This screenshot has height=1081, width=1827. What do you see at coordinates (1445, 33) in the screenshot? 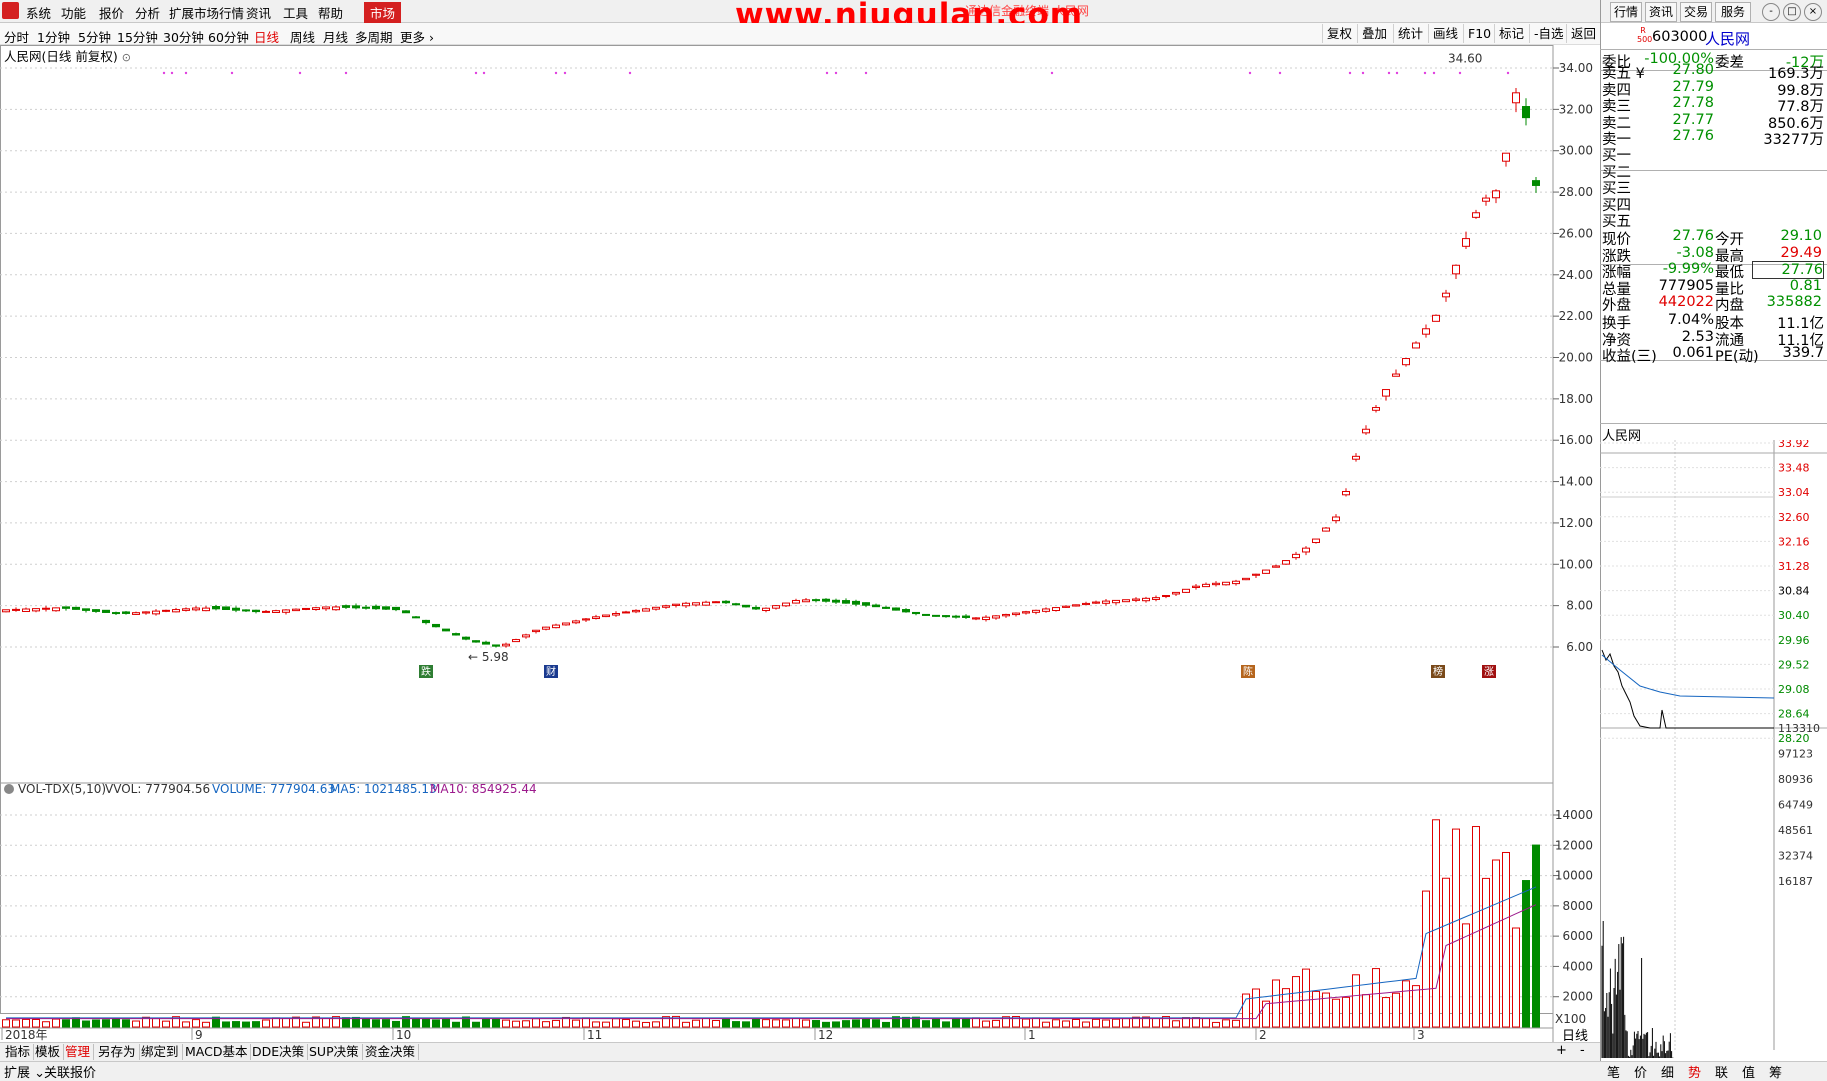
I see `draw-button: 画线` at bounding box center [1445, 33].